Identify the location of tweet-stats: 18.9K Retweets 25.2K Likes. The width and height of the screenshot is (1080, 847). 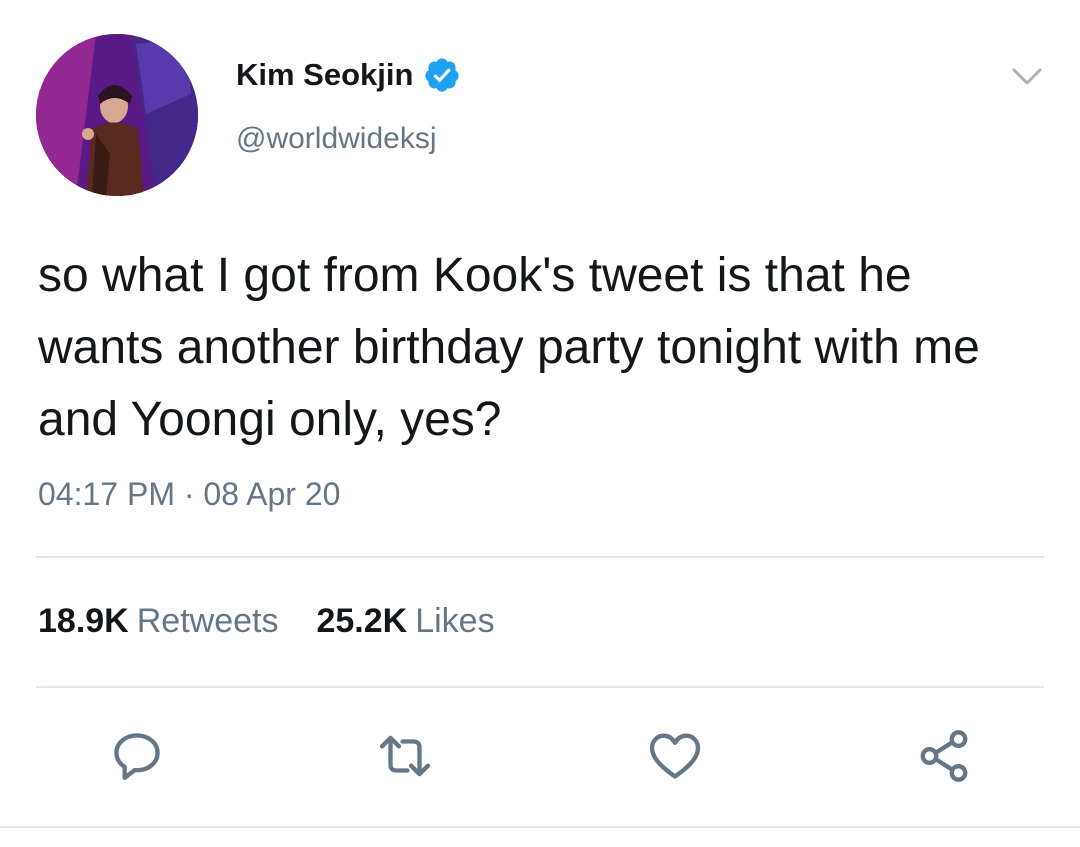
(266, 621).